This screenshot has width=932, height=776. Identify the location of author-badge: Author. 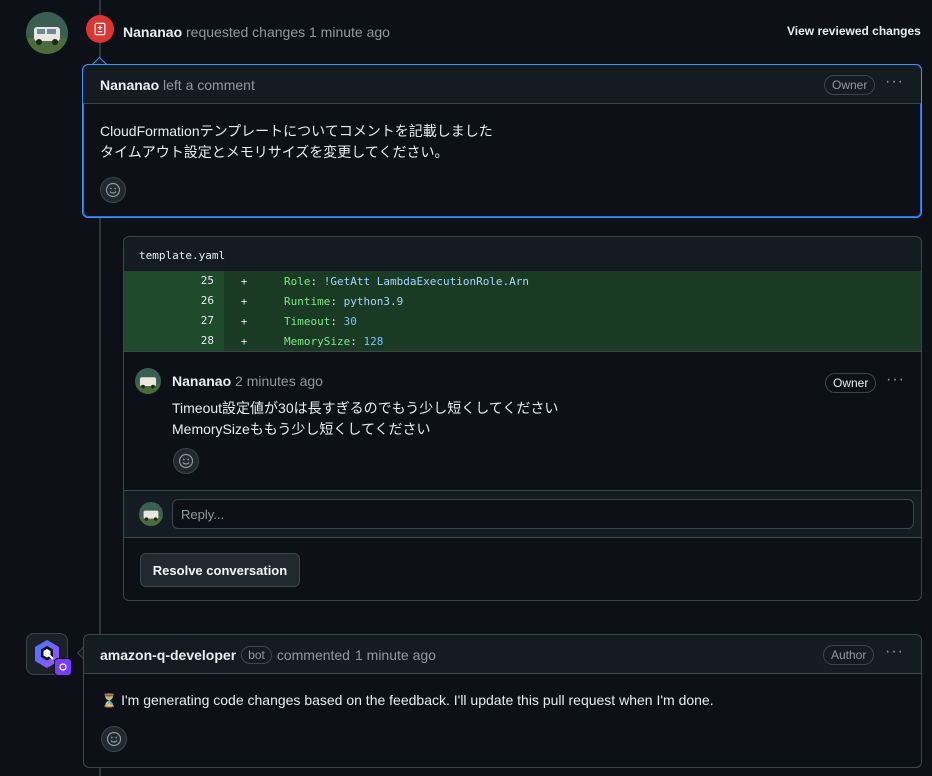
(849, 655).